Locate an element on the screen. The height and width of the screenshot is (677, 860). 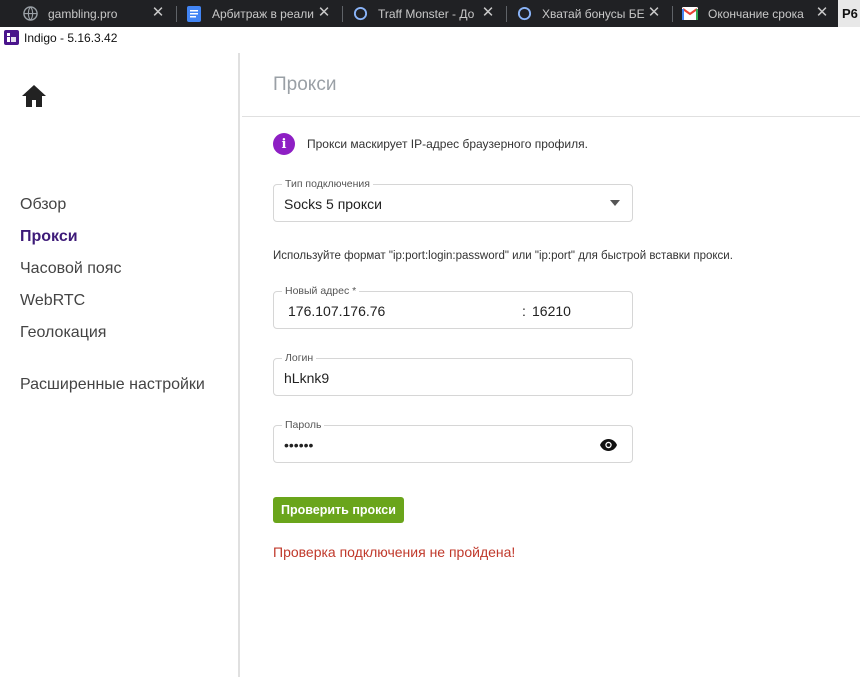
sidebar-item-timezone: Часовой пояс is located at coordinates (70, 269).